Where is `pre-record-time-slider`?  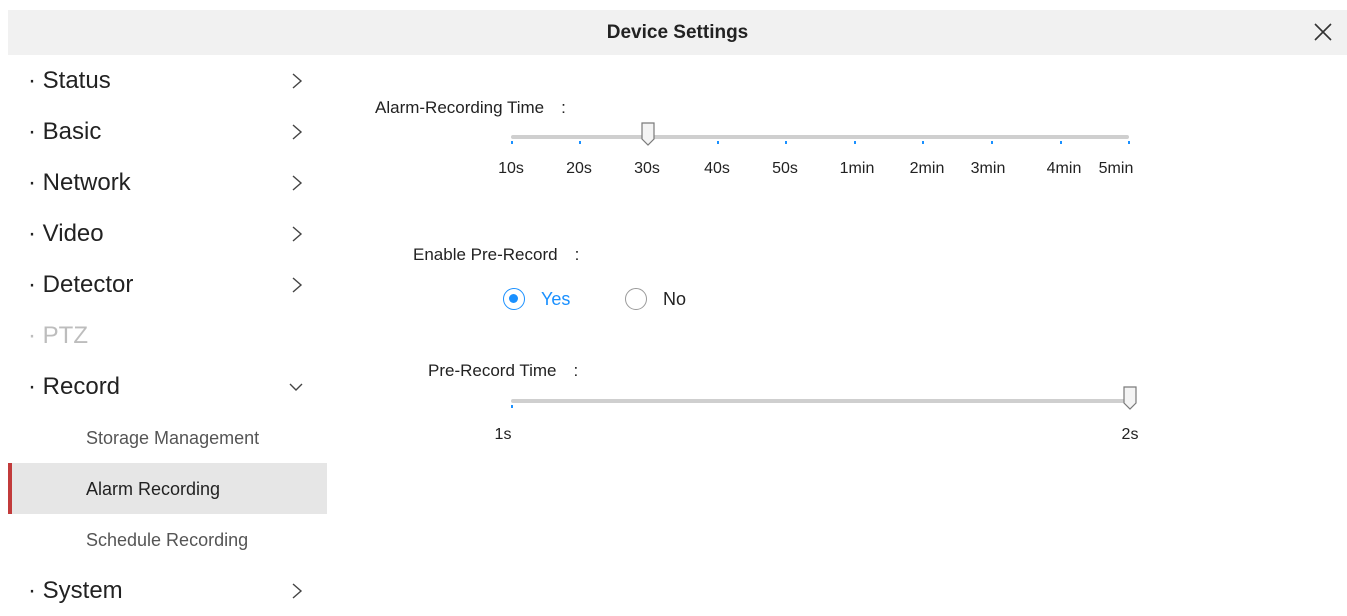
pre-record-time-slider is located at coordinates (824, 398).